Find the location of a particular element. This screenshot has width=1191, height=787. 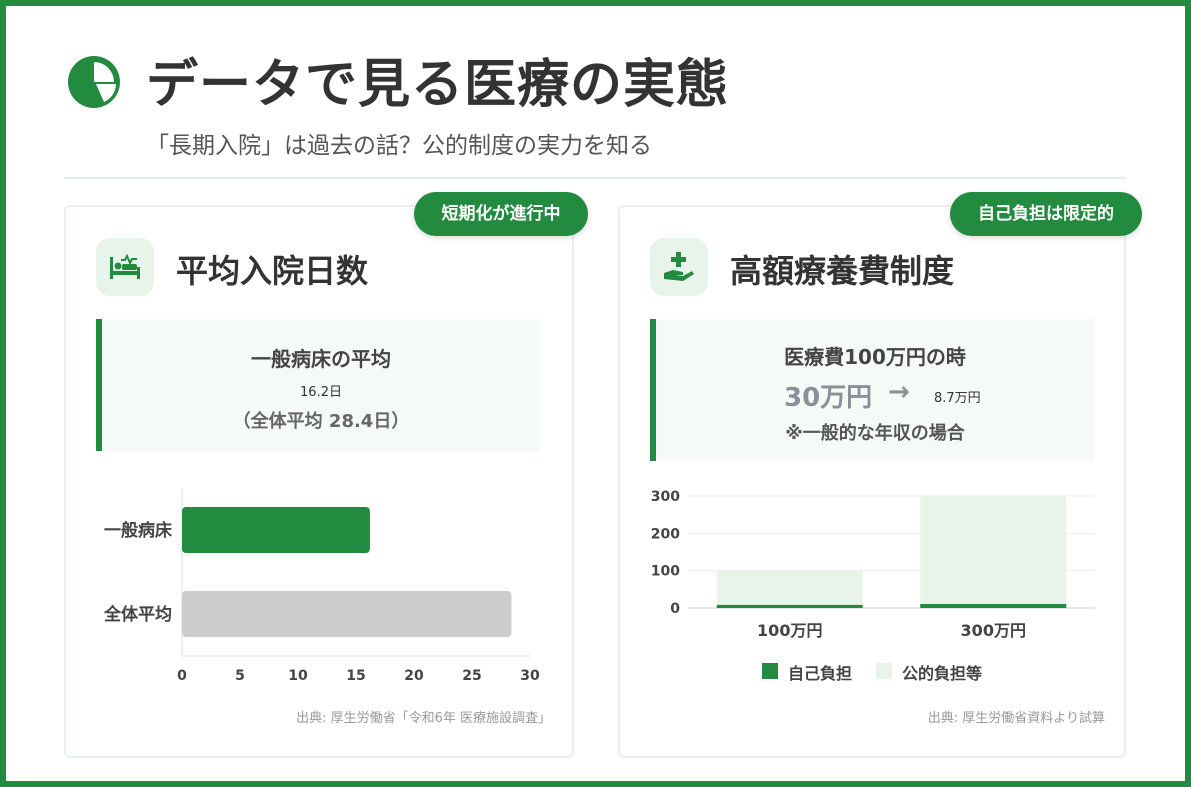

summary-overall: （全体平均 28.4日） is located at coordinates (321, 421).